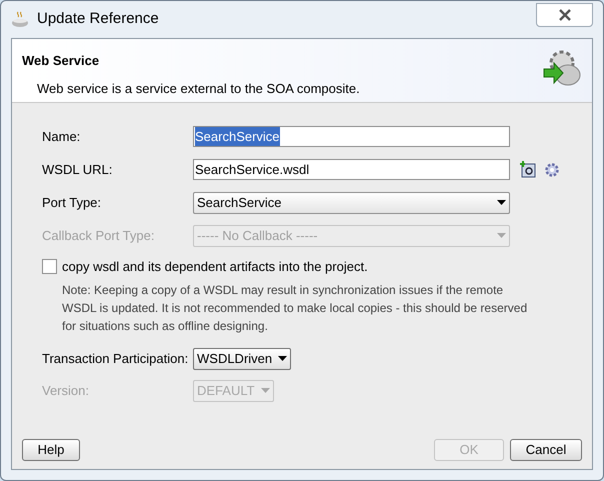  What do you see at coordinates (116, 359) in the screenshot?
I see `option-label: Transaction Participation:` at bounding box center [116, 359].